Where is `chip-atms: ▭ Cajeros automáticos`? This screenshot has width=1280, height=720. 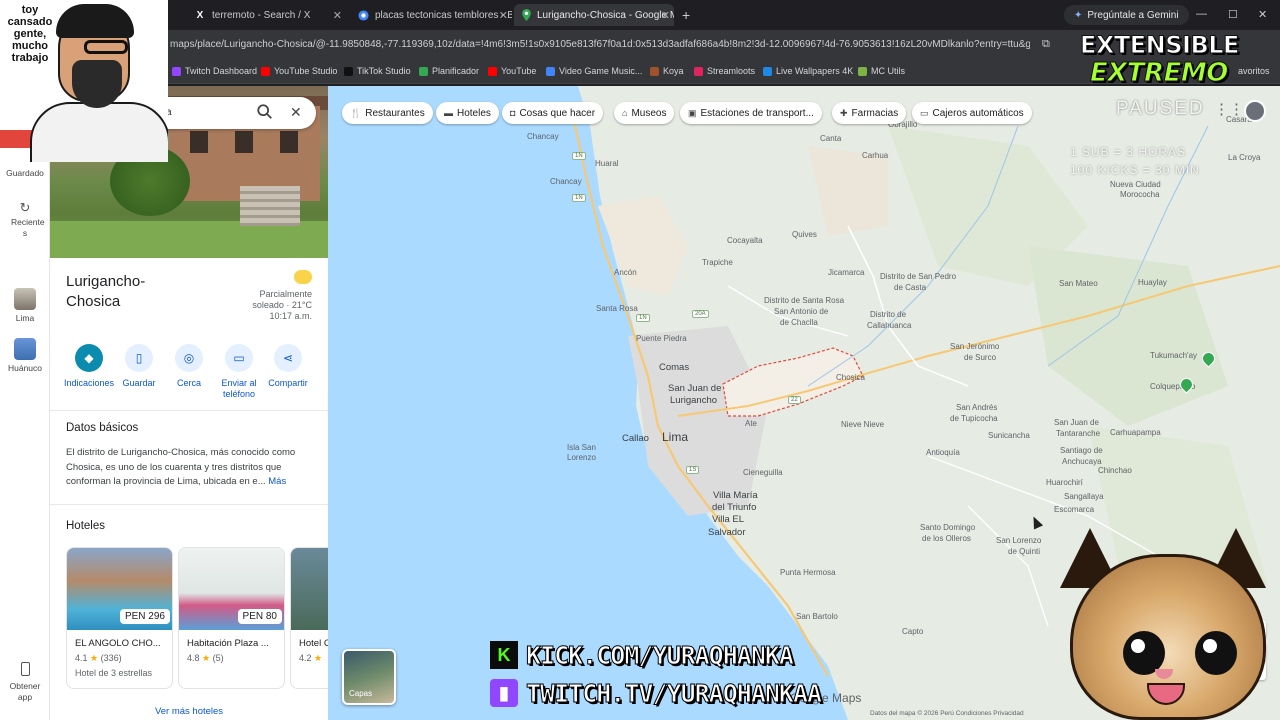 chip-atms: ▭ Cajeros automáticos is located at coordinates (972, 113).